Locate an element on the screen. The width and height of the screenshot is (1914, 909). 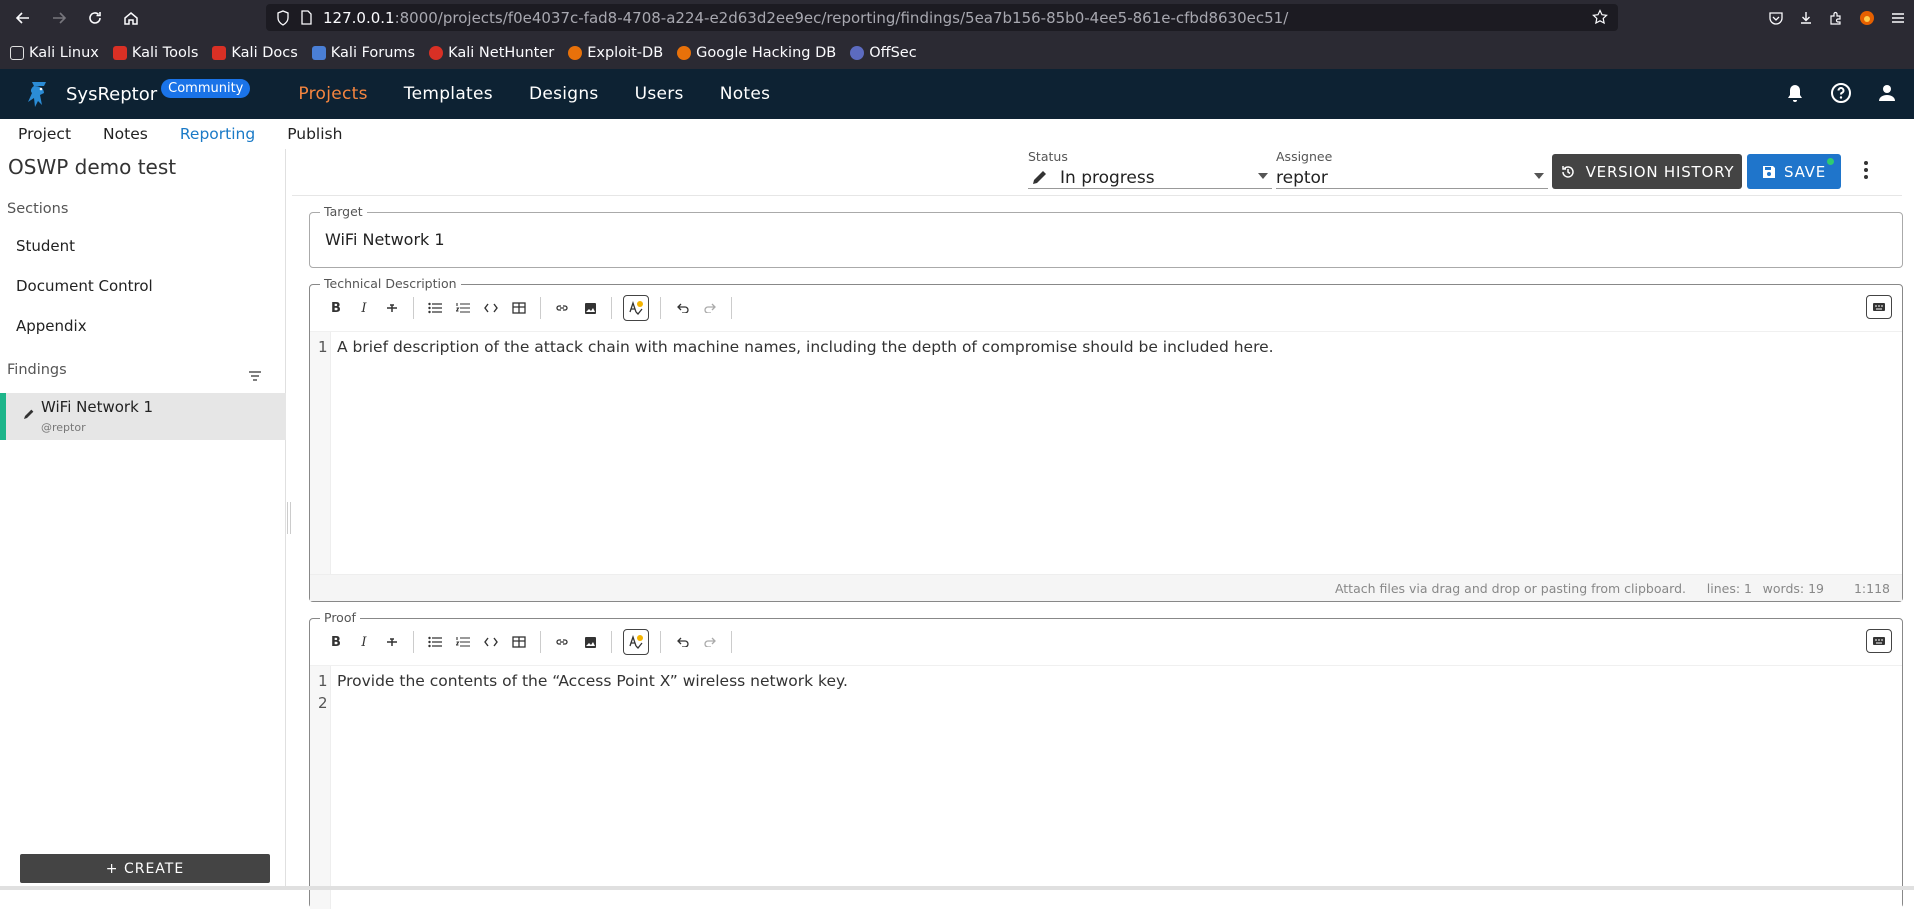
nav-users: Users is located at coordinates (659, 94).